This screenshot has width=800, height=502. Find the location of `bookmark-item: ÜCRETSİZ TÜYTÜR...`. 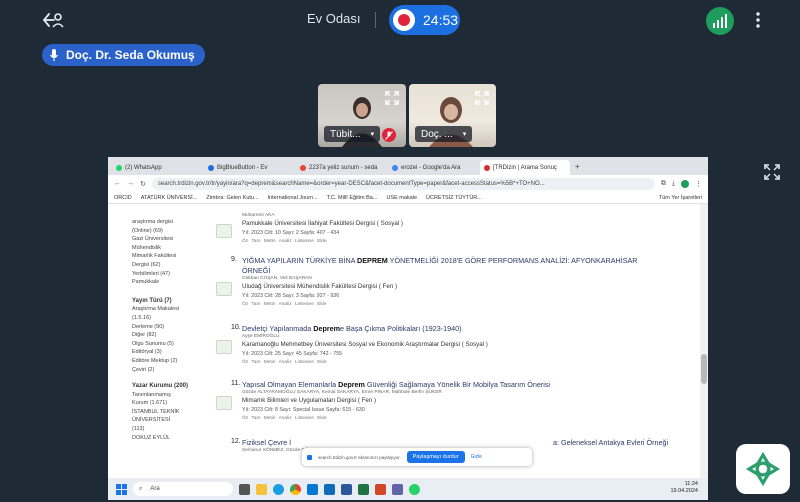

bookmark-item: ÜCRETSİZ TÜYTÜR... is located at coordinates (454, 198).